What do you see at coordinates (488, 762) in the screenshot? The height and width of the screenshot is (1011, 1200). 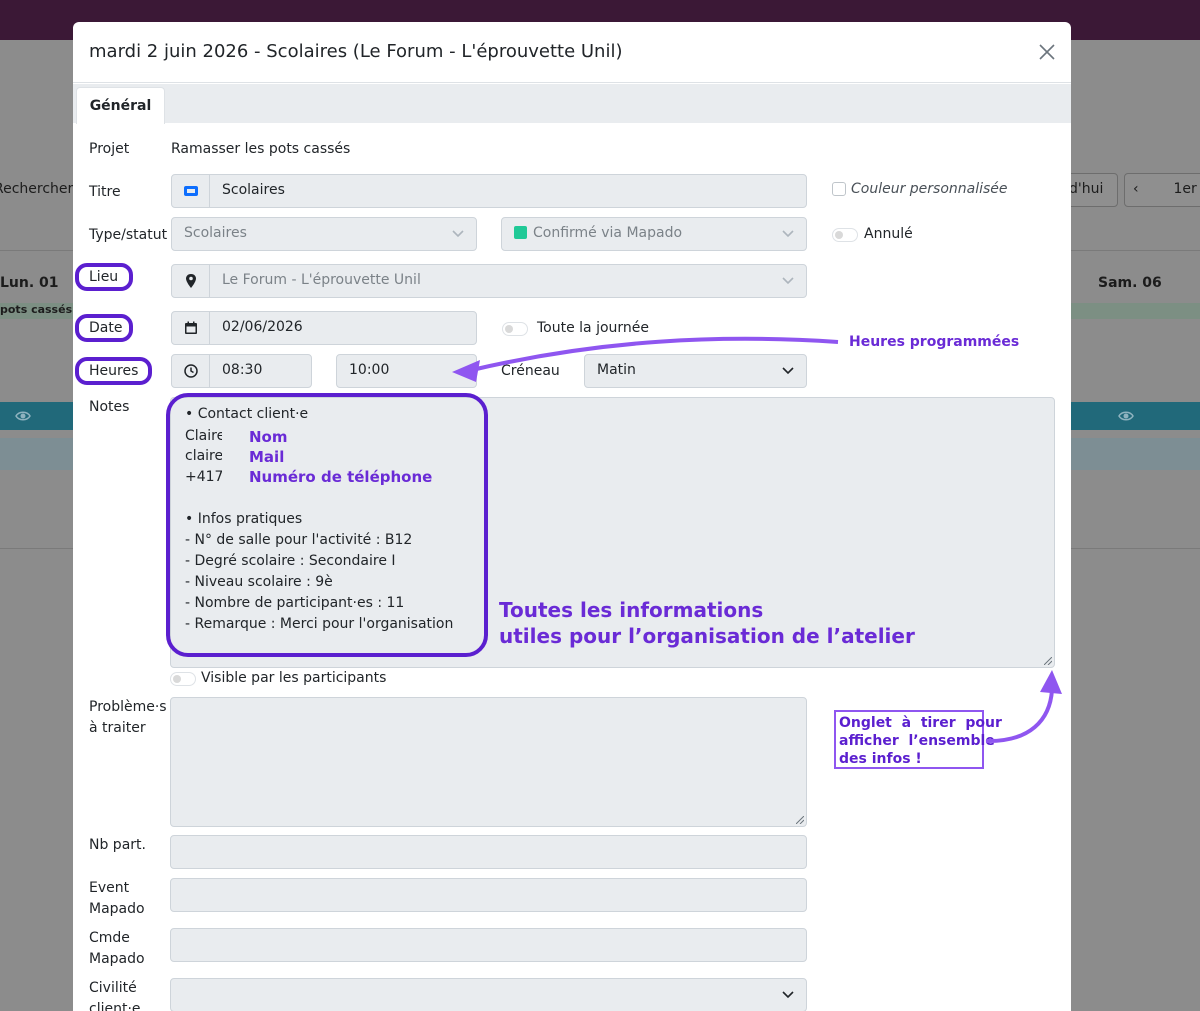 I see `problemes-textarea` at bounding box center [488, 762].